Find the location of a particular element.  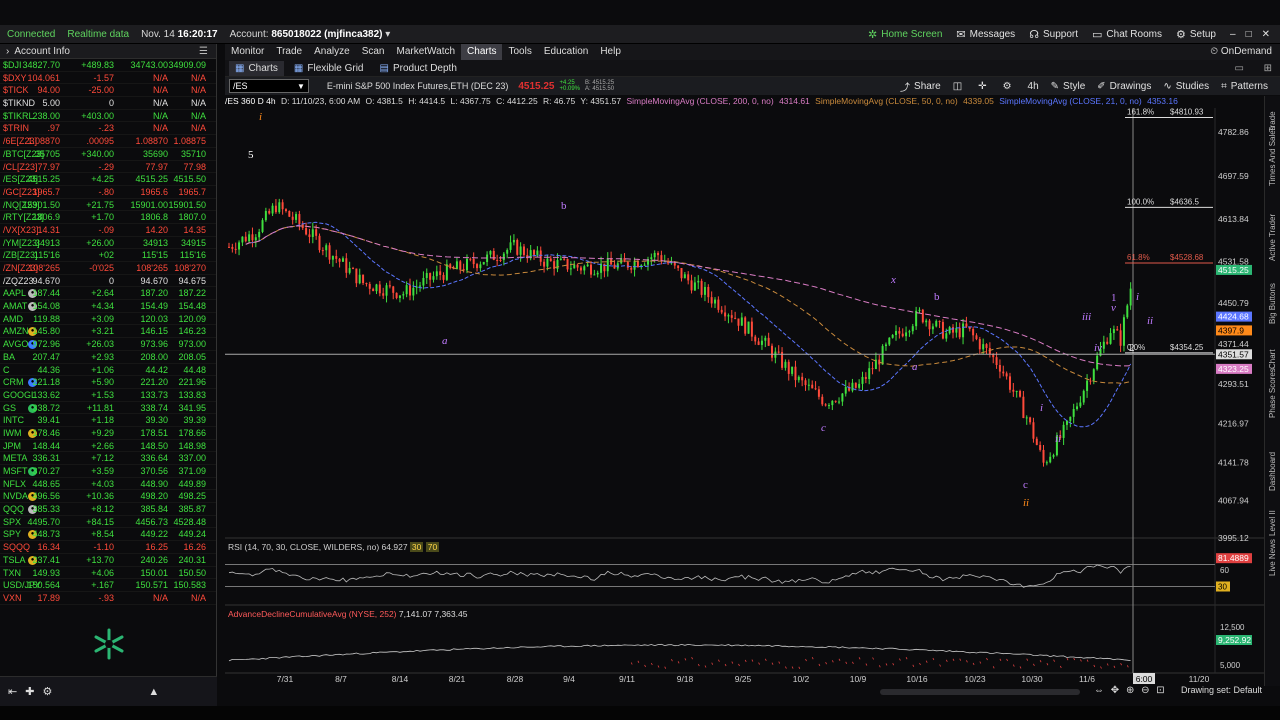

watchlist-row: /ZN[Z23] 108'265 -0'025 108'265 108'270 is located at coordinates (108, 268).